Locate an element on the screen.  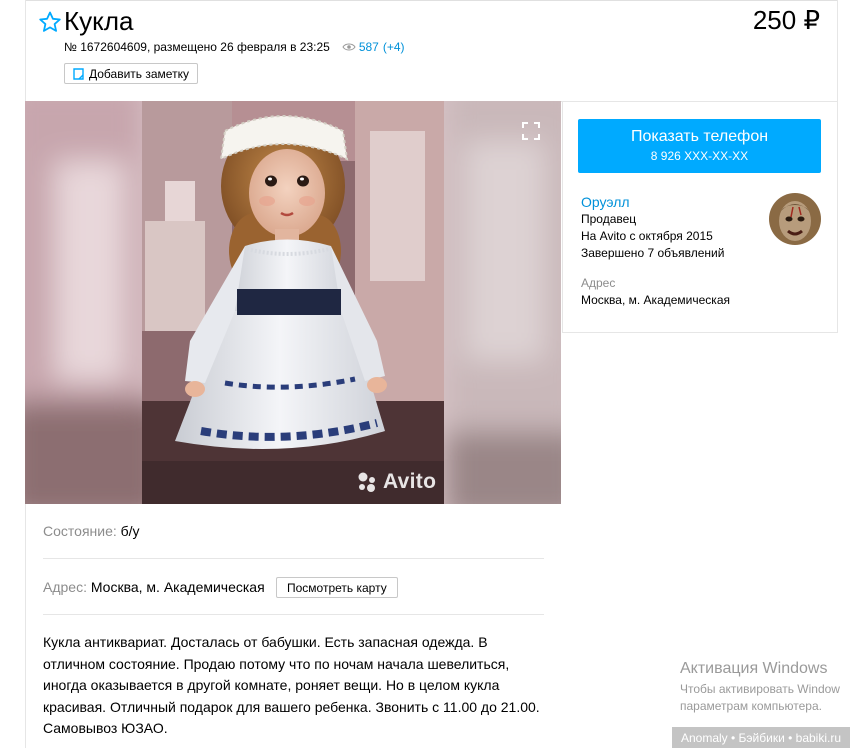
views-counter: 587 (+4) is located at coordinates (373, 47).